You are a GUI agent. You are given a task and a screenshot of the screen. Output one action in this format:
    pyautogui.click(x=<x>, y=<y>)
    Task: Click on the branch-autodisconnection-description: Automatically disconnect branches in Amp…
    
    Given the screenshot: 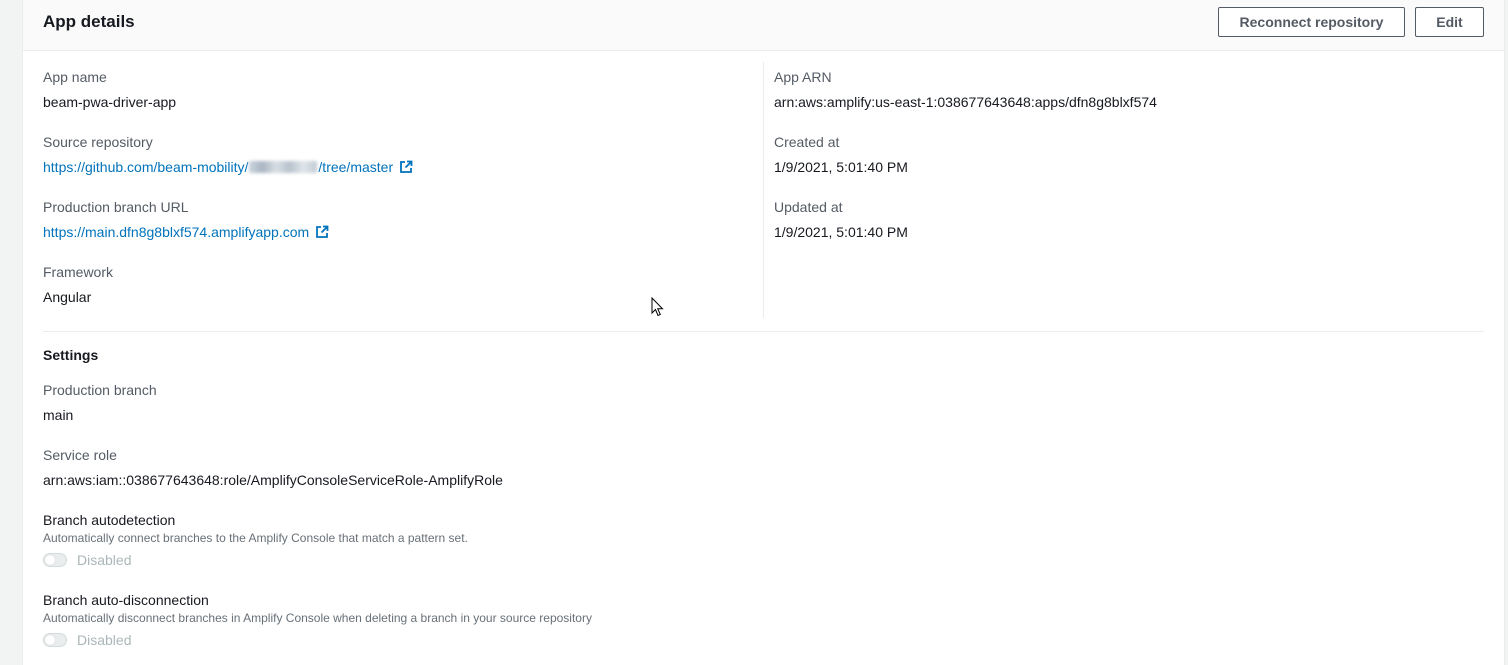 What is the action you would take?
    pyautogui.click(x=317, y=618)
    